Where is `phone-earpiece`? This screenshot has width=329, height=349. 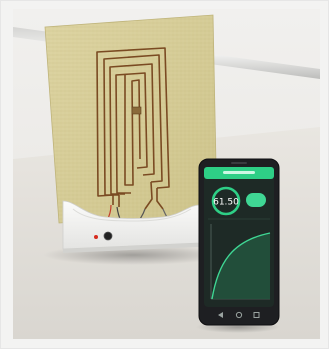
phone-earpiece is located at coordinates (239, 163).